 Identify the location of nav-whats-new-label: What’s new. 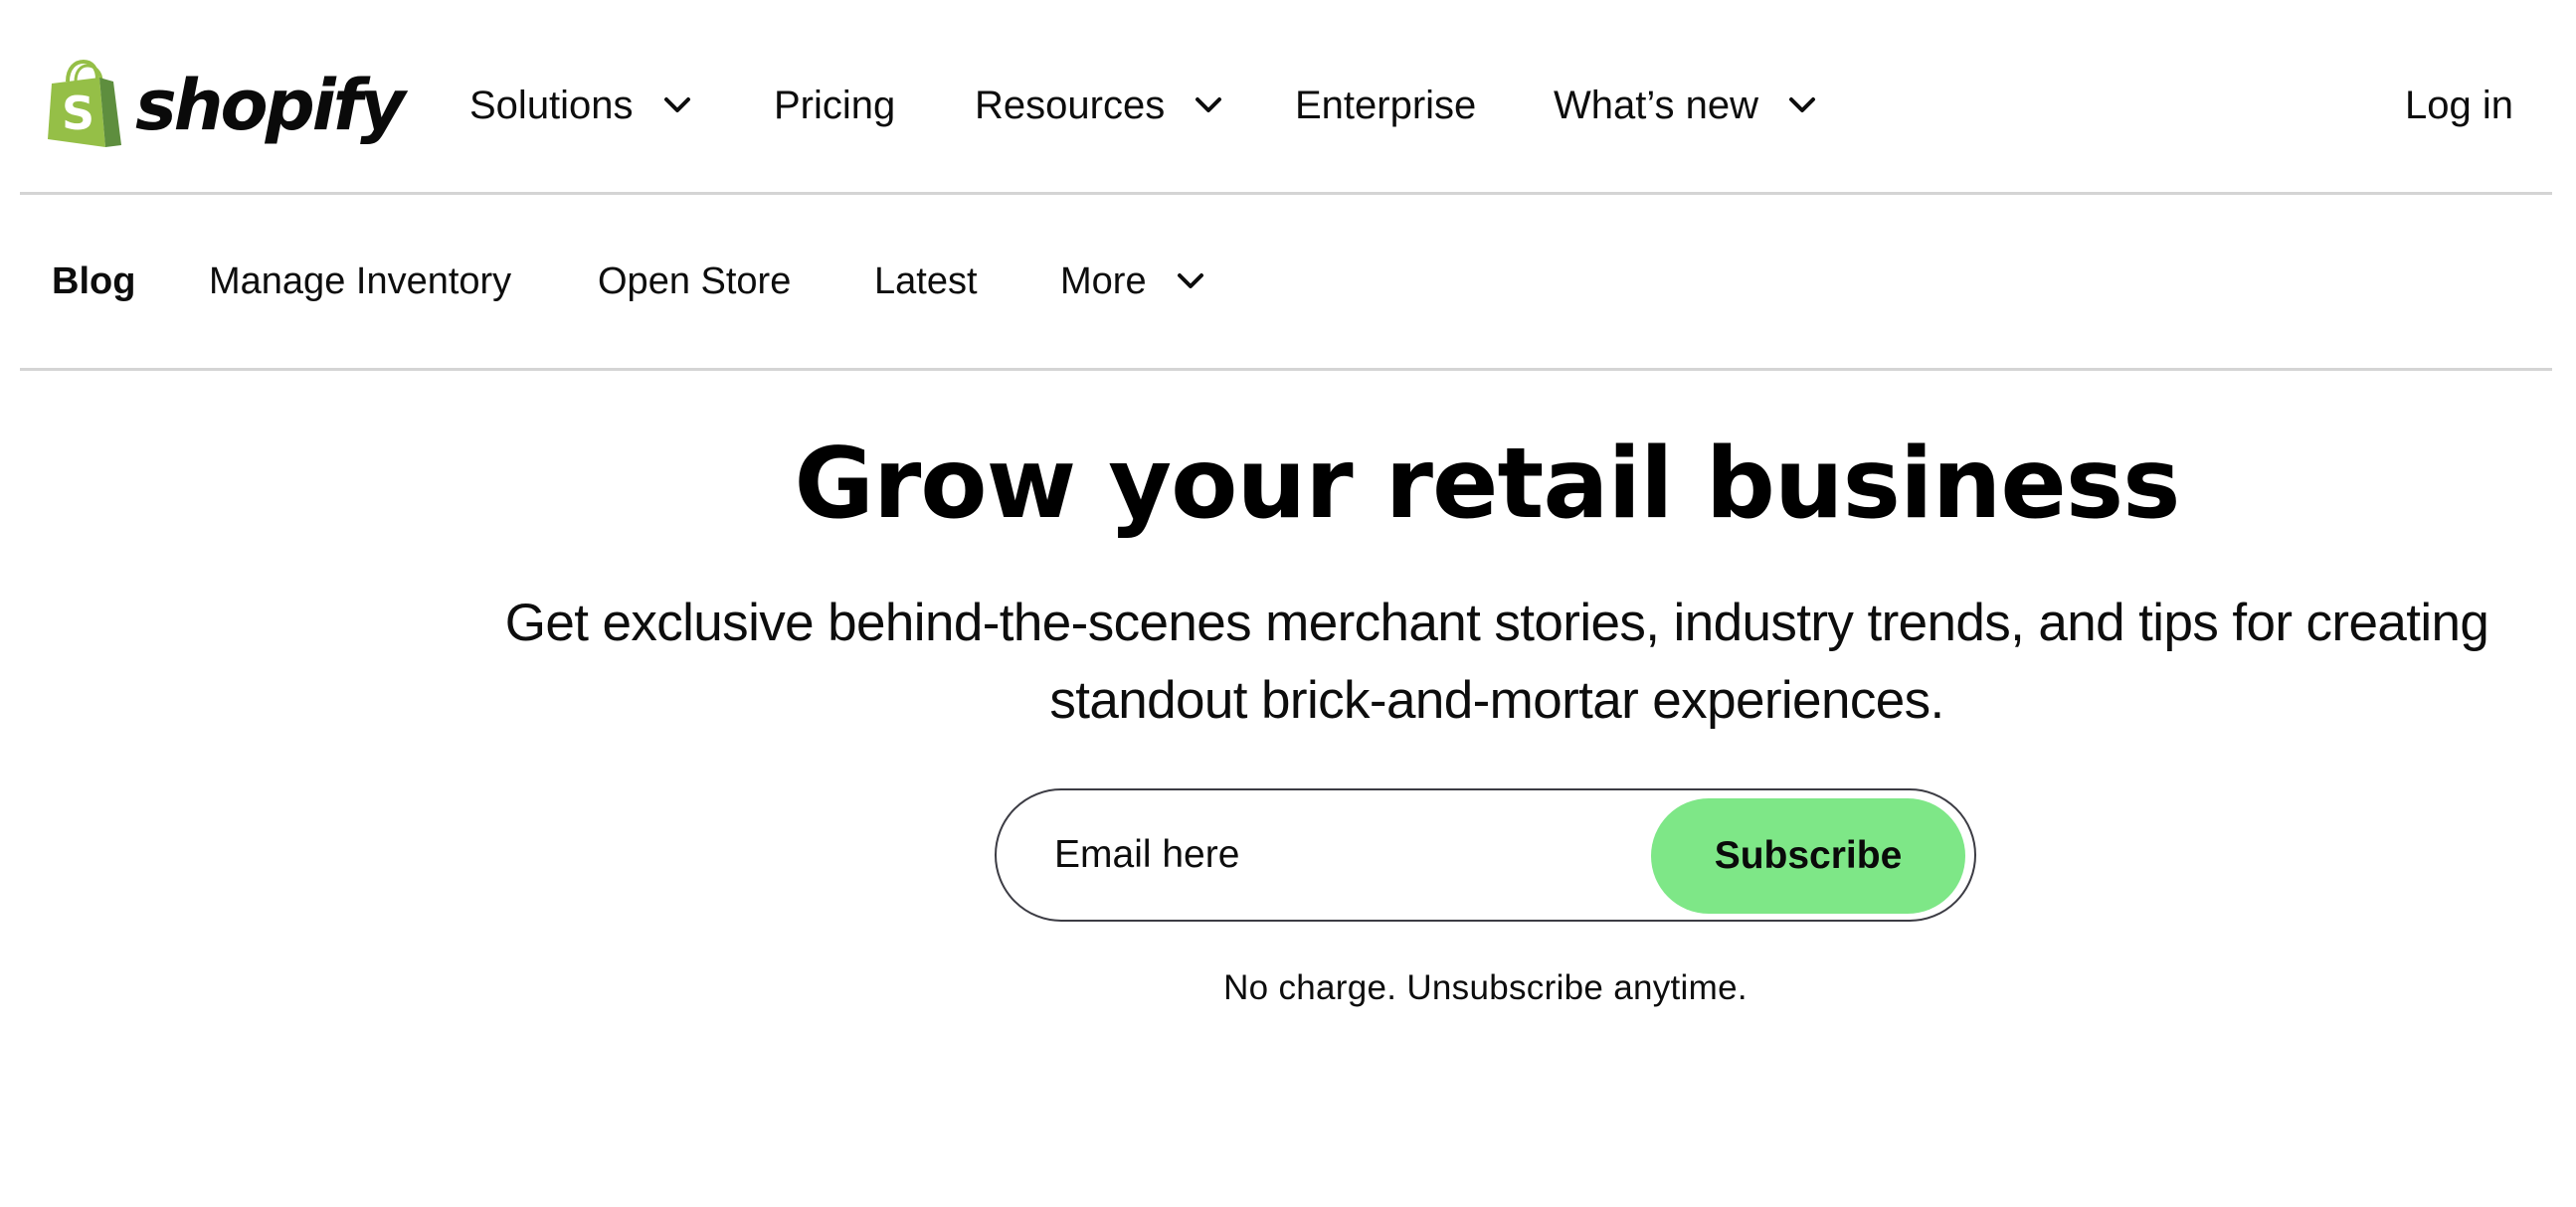
(1656, 106).